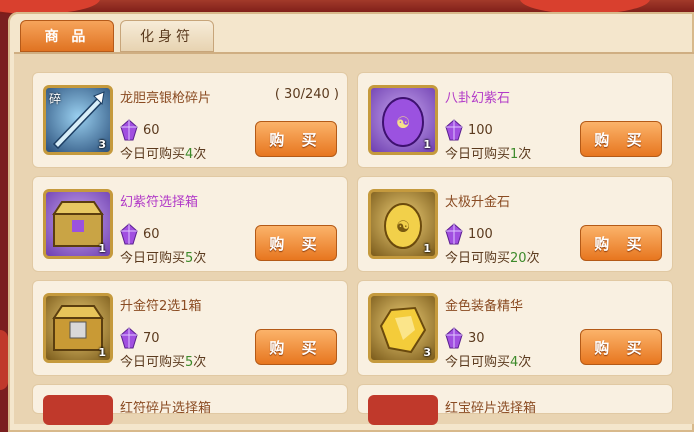 The width and height of the screenshot is (694, 432). I want to click on tab-goods: 商 品, so click(67, 36).